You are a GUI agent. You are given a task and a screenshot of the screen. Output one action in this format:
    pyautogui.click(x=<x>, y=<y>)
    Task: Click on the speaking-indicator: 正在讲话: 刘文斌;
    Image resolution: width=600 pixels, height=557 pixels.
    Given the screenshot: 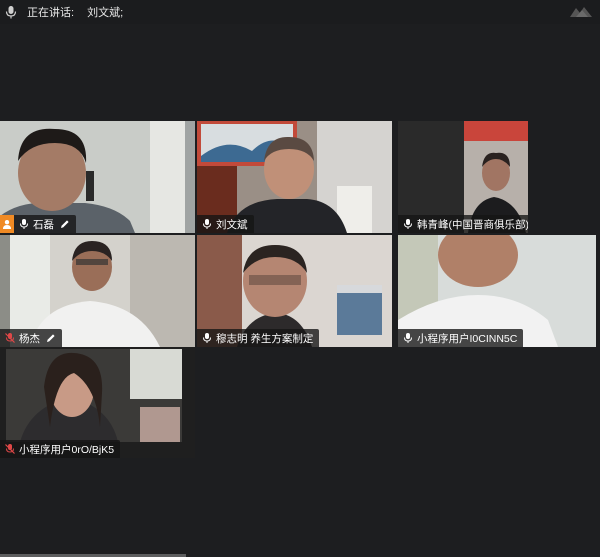 What is the action you would take?
    pyautogui.click(x=75, y=12)
    